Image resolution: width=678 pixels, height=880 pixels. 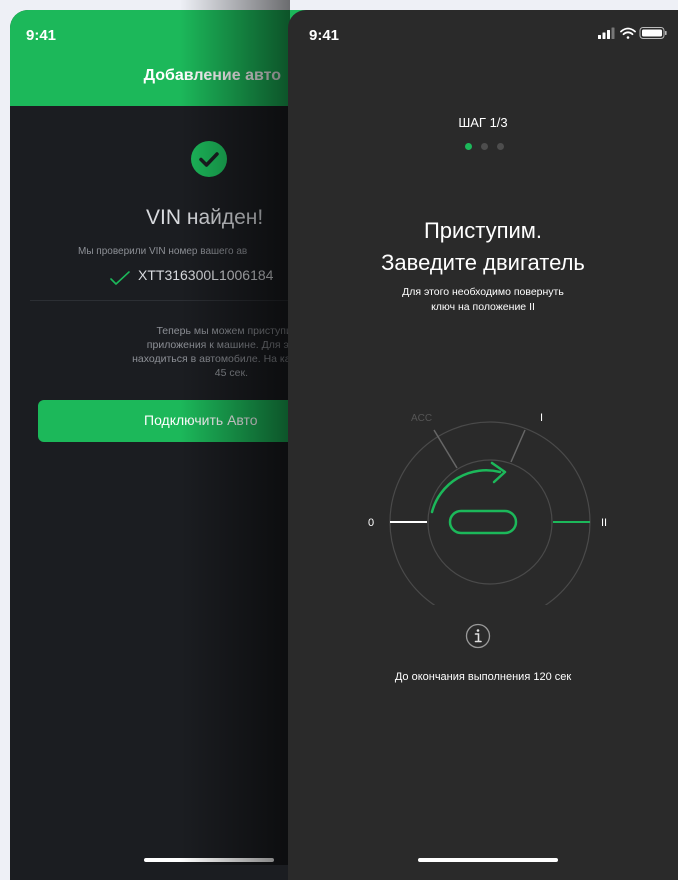 I want to click on rotation-arrow-icon, so click(x=466, y=491).